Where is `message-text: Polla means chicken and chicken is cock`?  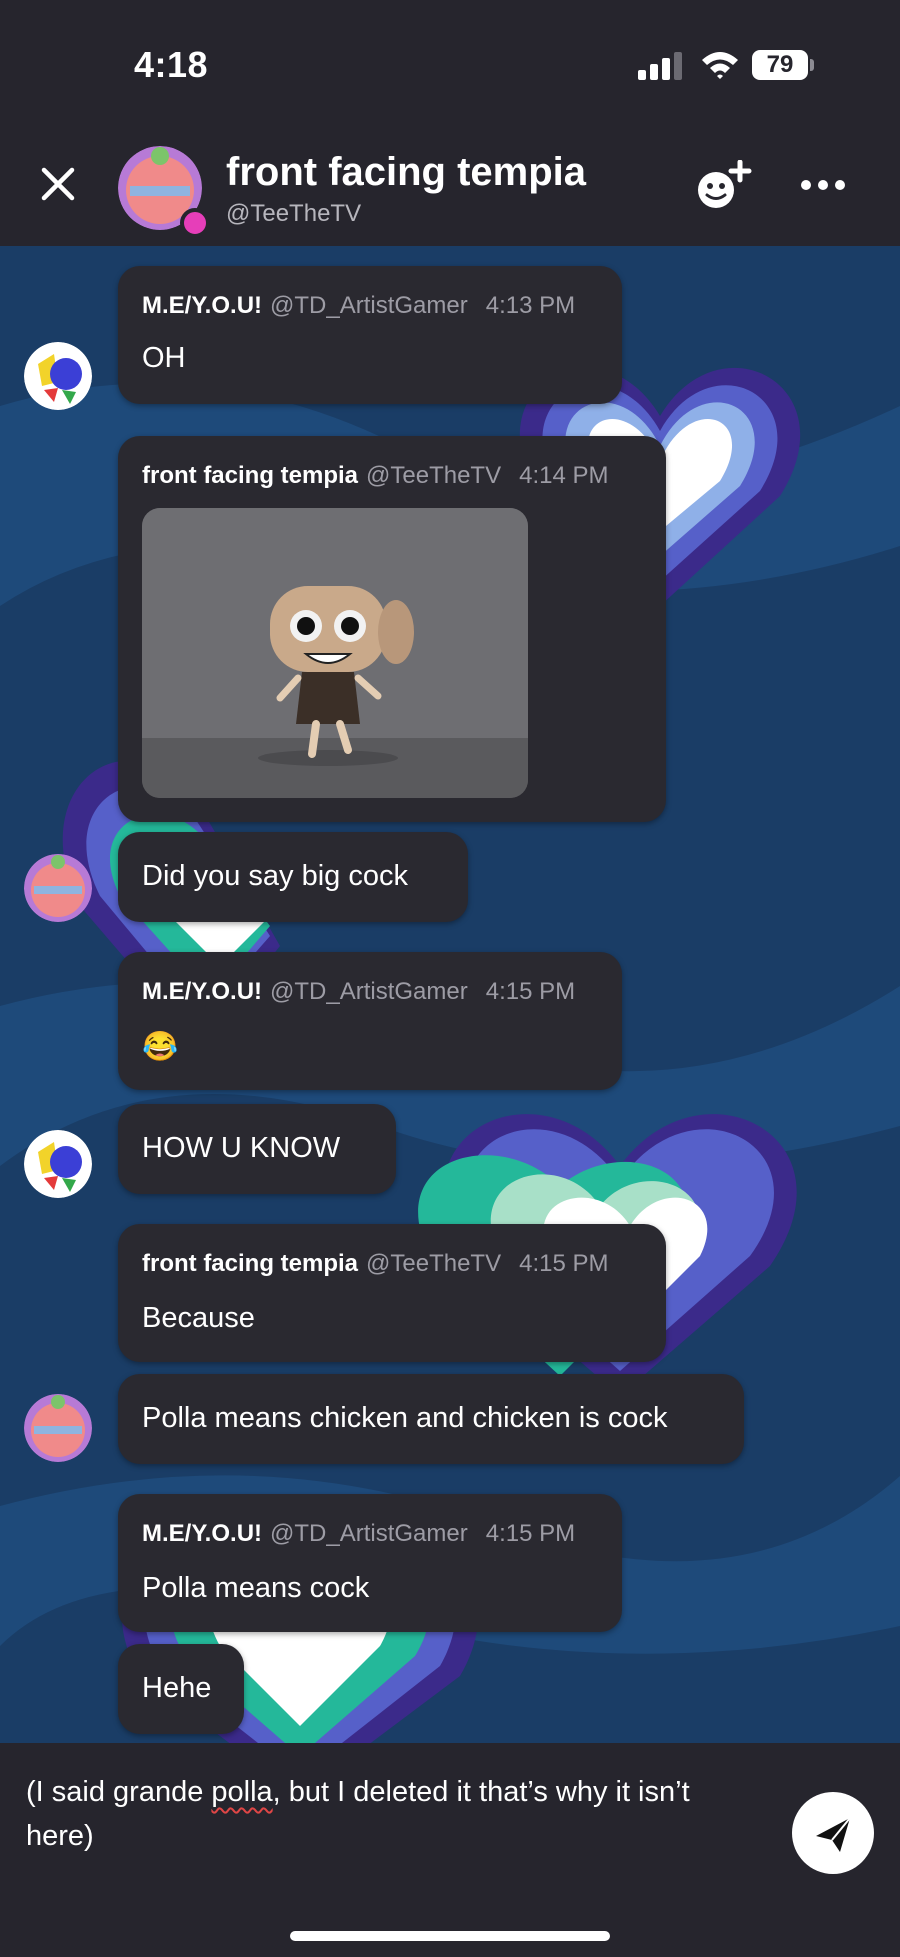 message-text: Polla means chicken and chicken is cock is located at coordinates (405, 1418).